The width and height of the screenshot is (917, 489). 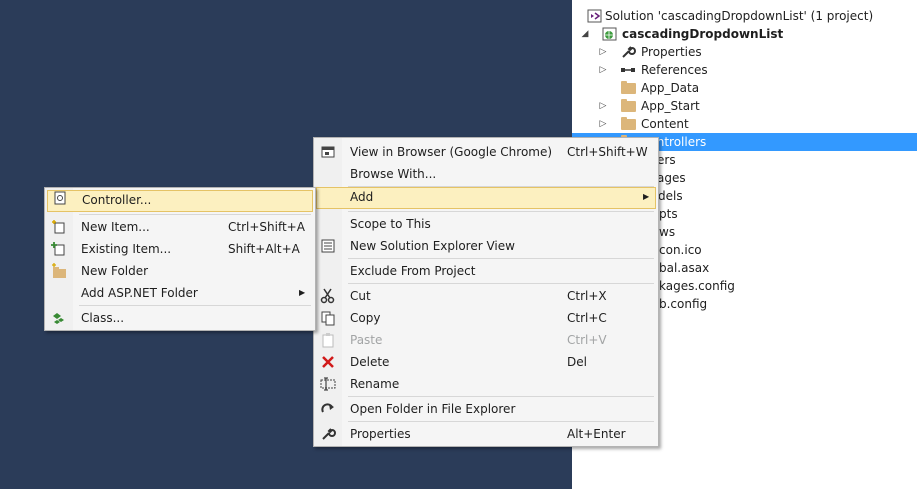 I want to click on menu-item-label: Properties, so click(x=380, y=434).